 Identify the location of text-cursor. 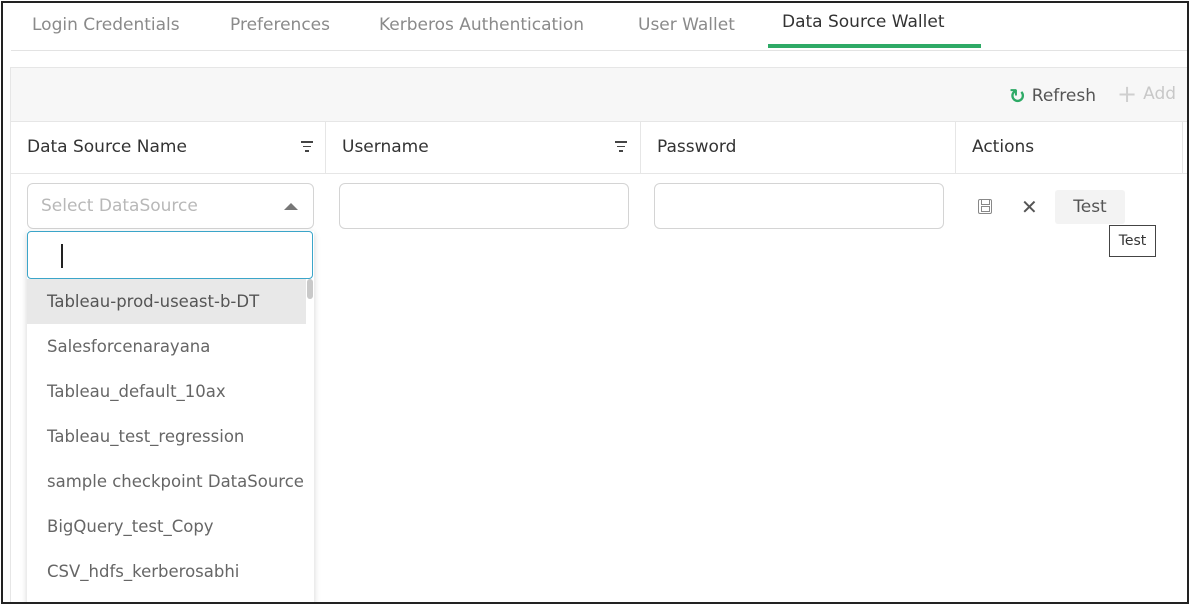
(62, 256).